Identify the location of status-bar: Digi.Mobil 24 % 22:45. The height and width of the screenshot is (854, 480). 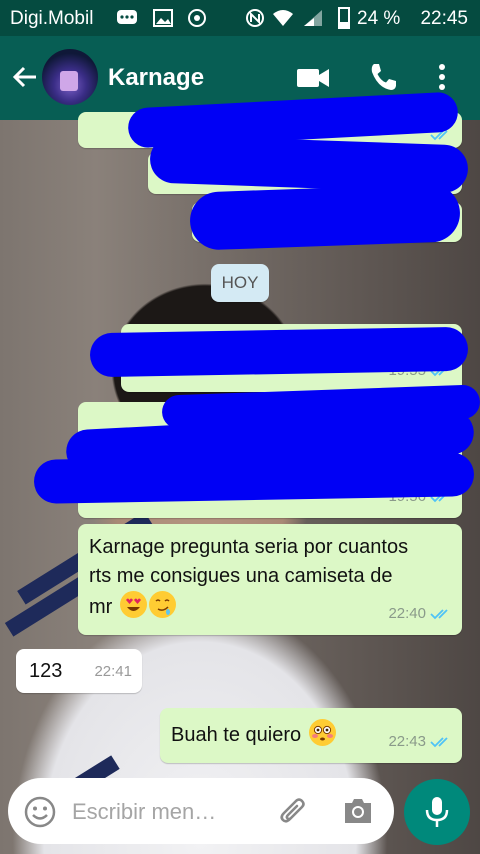
(240, 18).